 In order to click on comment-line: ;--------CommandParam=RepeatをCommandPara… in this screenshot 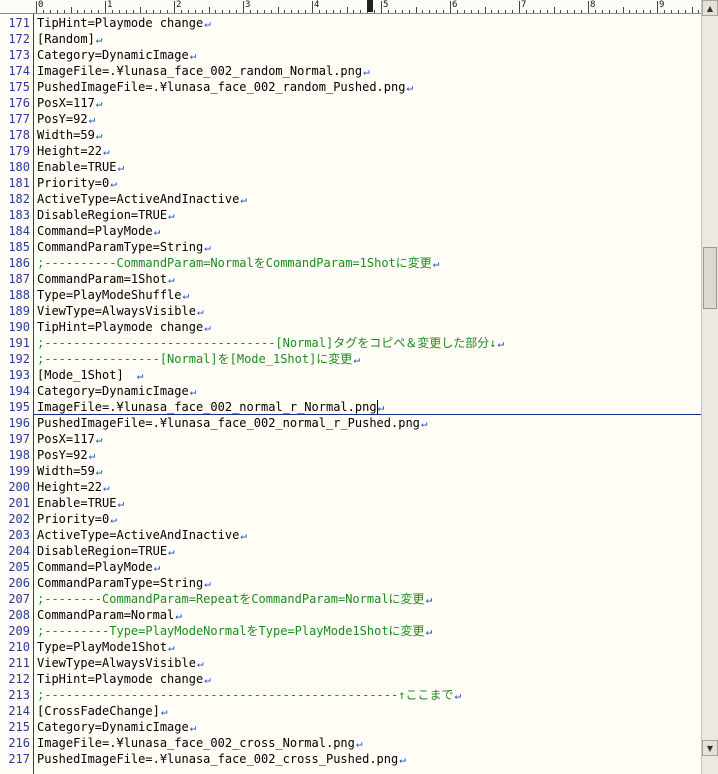, I will do `click(234, 599)`.